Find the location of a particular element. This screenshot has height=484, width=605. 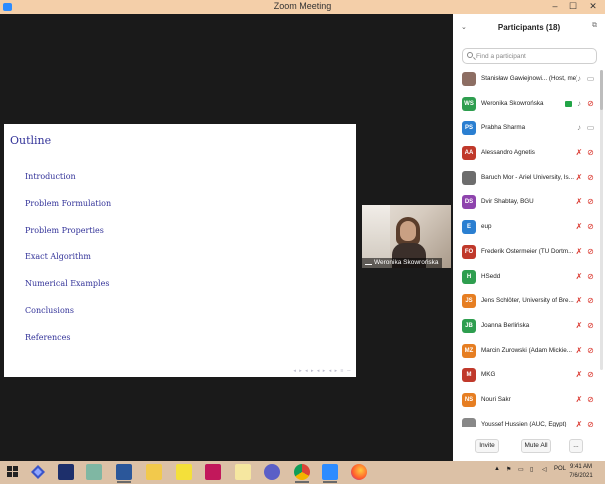

participant-list-scrollbar is located at coordinates (601, 220).